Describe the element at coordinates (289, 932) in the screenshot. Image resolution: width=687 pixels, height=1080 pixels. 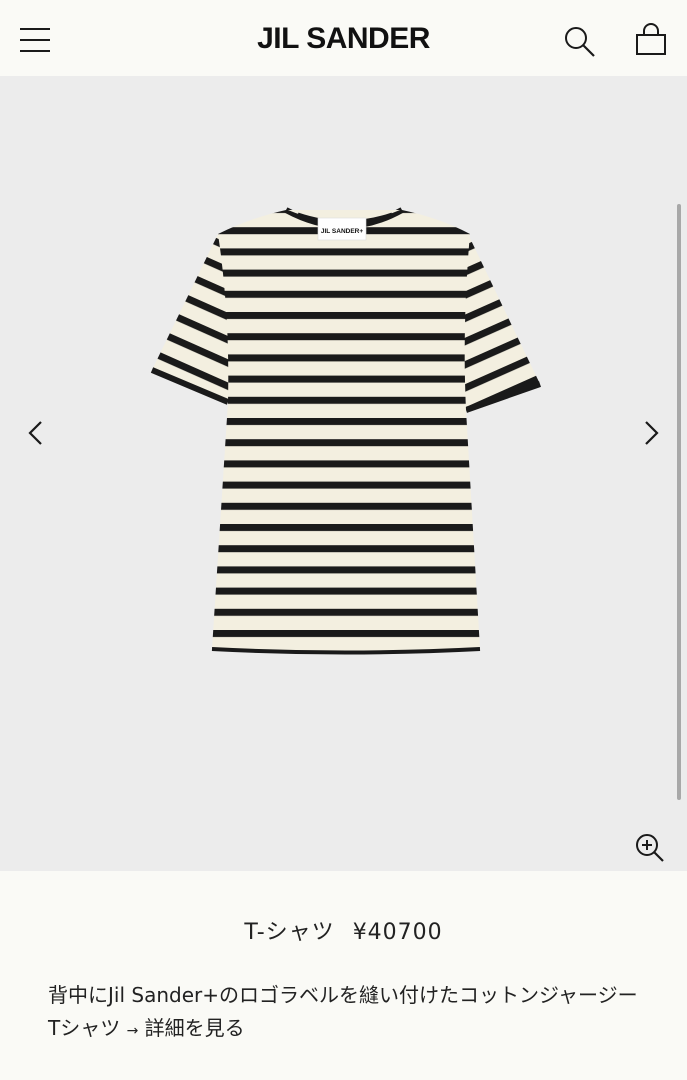
I see `product-name: T-シャツ` at that location.